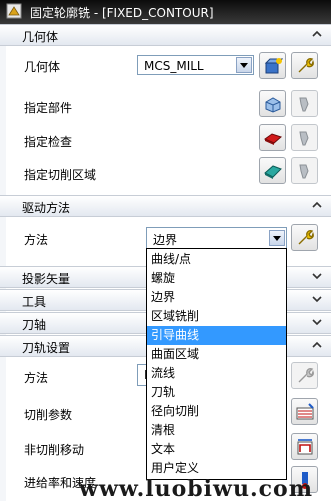 This screenshot has height=502, width=331. I want to click on cut-area-icon, so click(273, 172).